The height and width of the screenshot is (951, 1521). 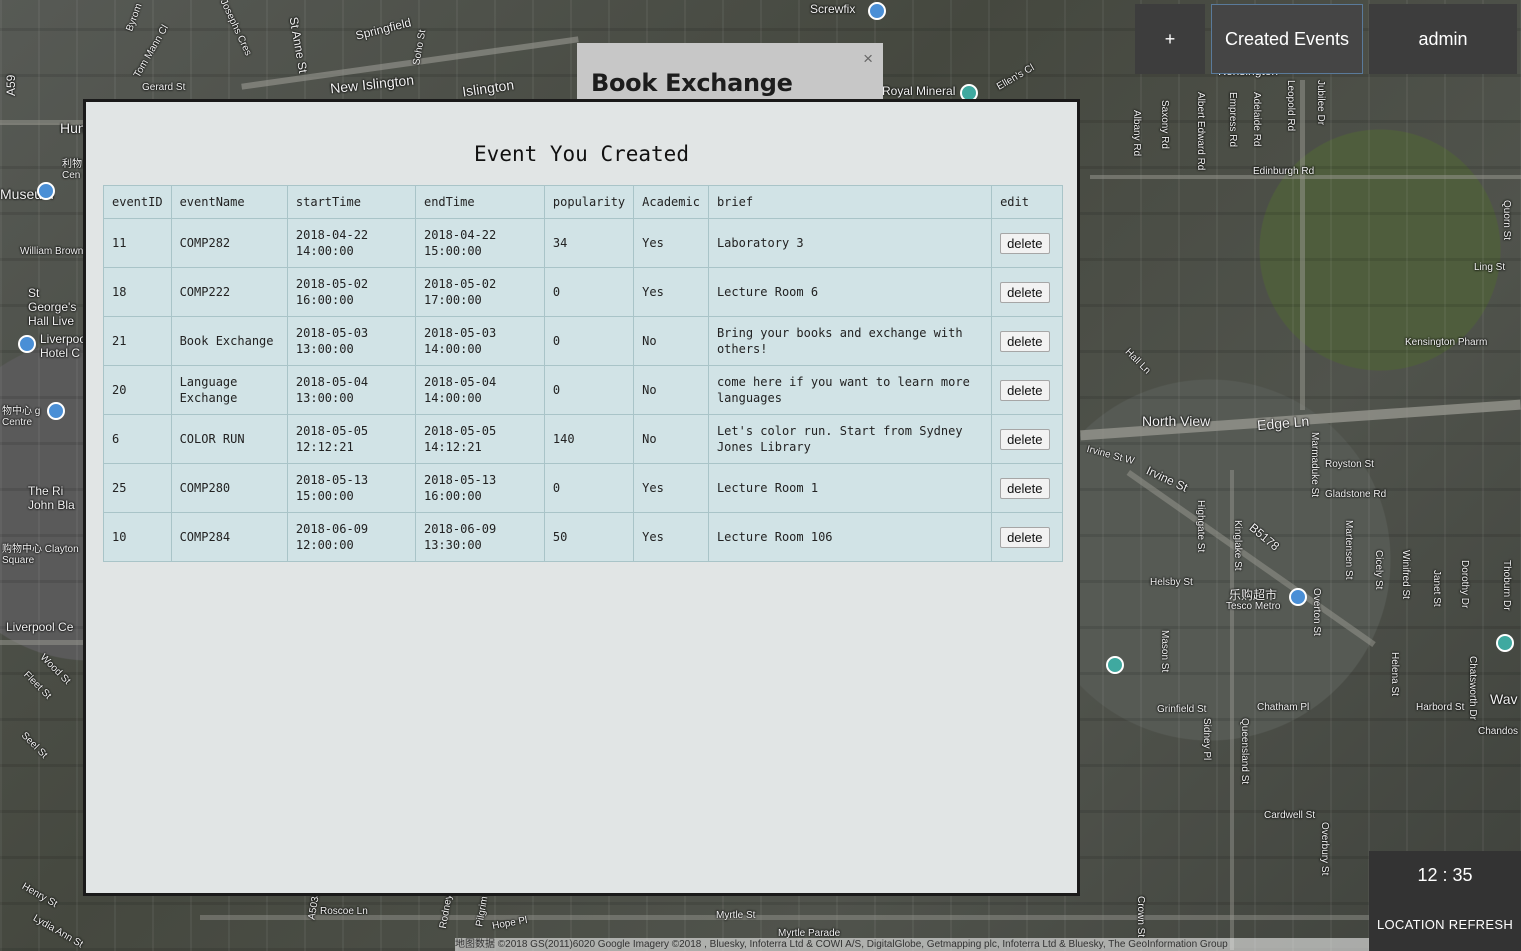 What do you see at coordinates (1137, 361) in the screenshot?
I see `map-label: Hall Ln` at bounding box center [1137, 361].